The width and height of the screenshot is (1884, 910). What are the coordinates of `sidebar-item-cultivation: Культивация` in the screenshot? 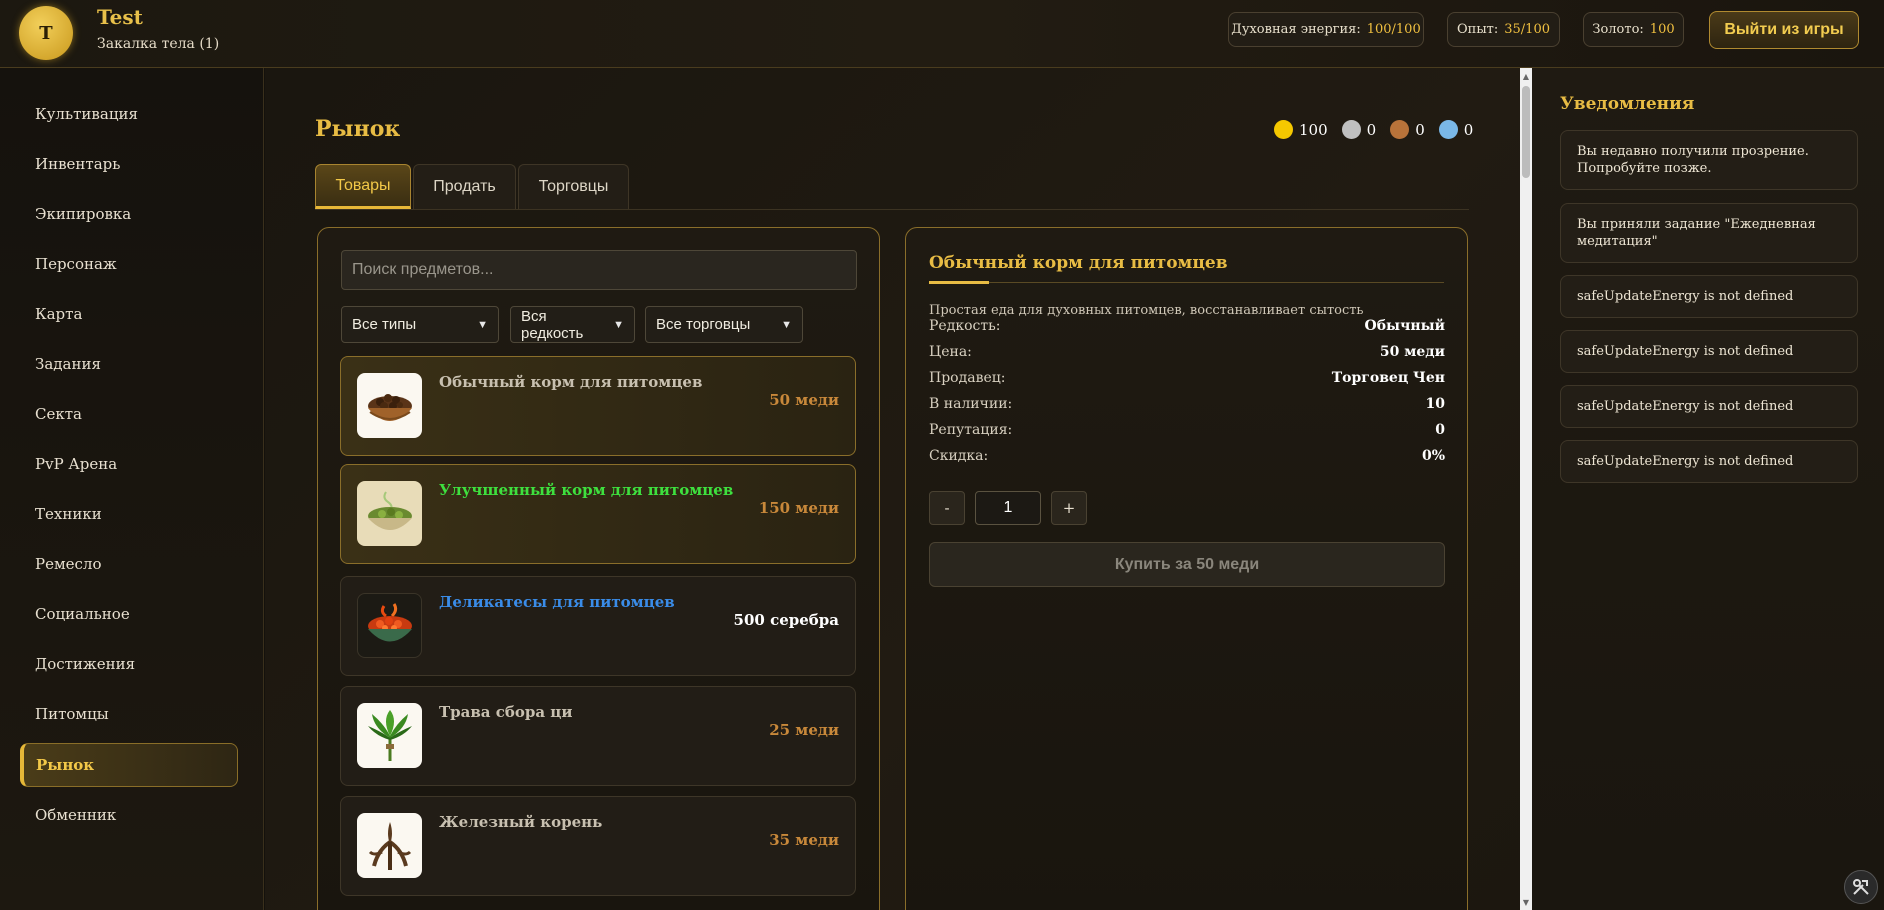 It's located at (129, 114).